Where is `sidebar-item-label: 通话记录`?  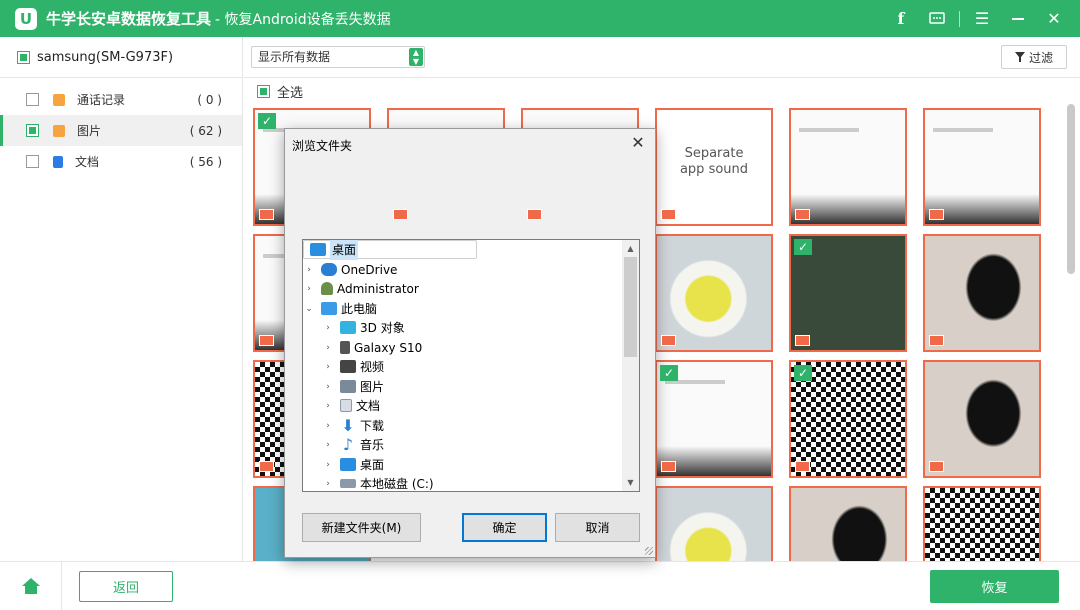
sidebar-item-label: 通话记录 is located at coordinates (101, 100).